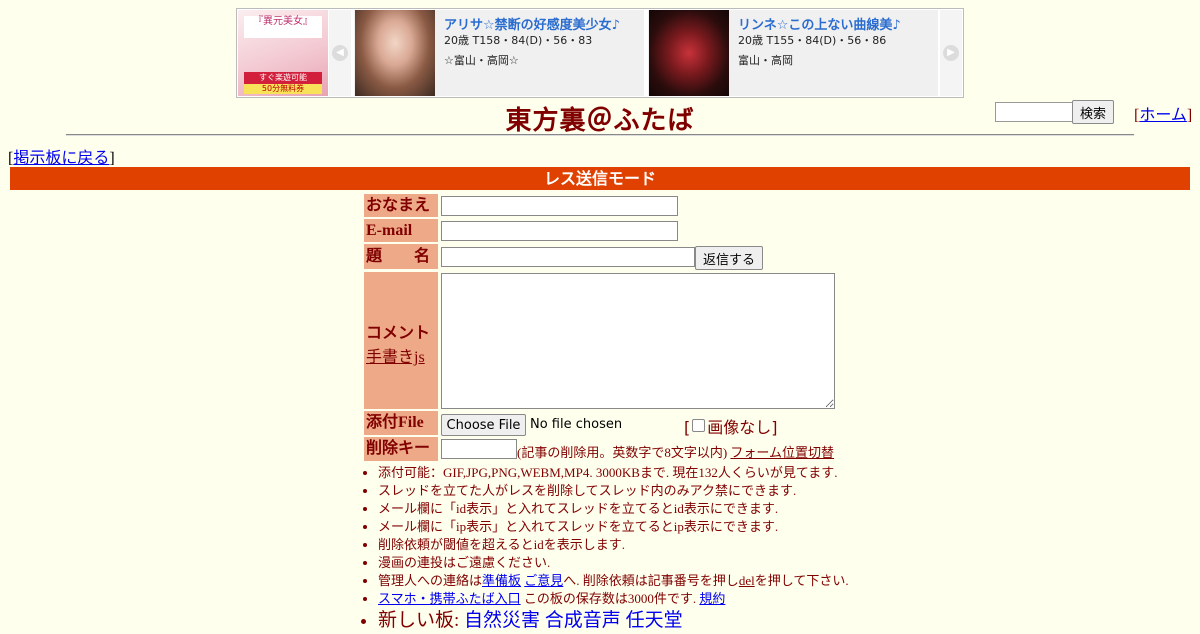  I want to click on comment-label: コメント, so click(398, 333).